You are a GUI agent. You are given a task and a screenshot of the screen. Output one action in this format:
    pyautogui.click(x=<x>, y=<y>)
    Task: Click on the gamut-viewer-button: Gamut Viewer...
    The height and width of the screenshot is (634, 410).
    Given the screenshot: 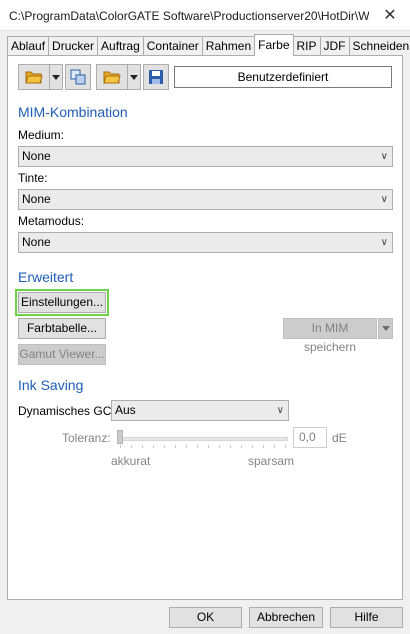 What is the action you would take?
    pyautogui.click(x=62, y=354)
    